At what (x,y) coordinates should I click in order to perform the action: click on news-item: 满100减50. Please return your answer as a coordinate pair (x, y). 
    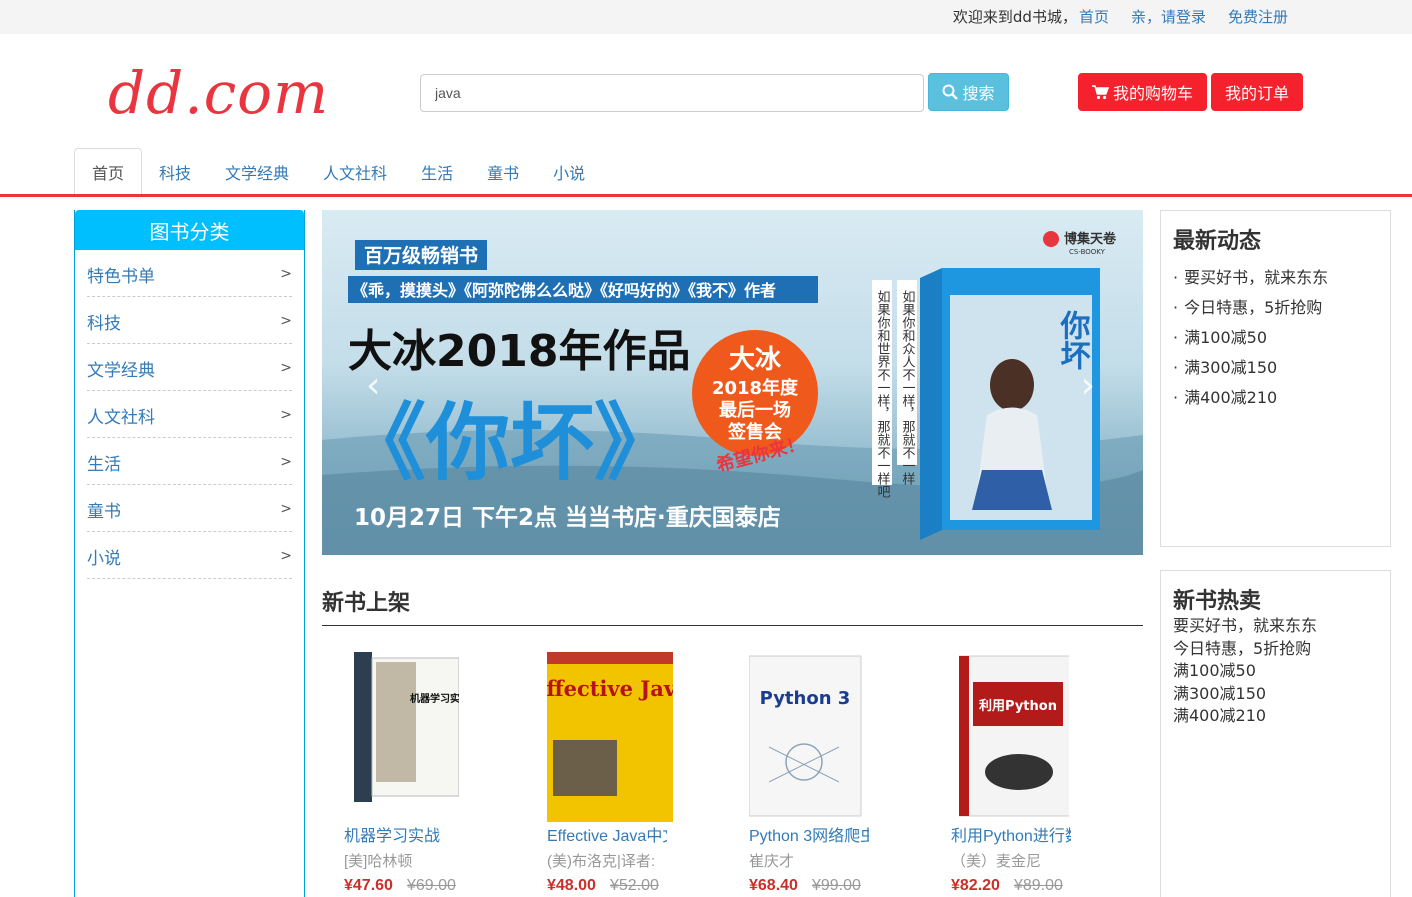
    Looking at the image, I should click on (1275, 338).